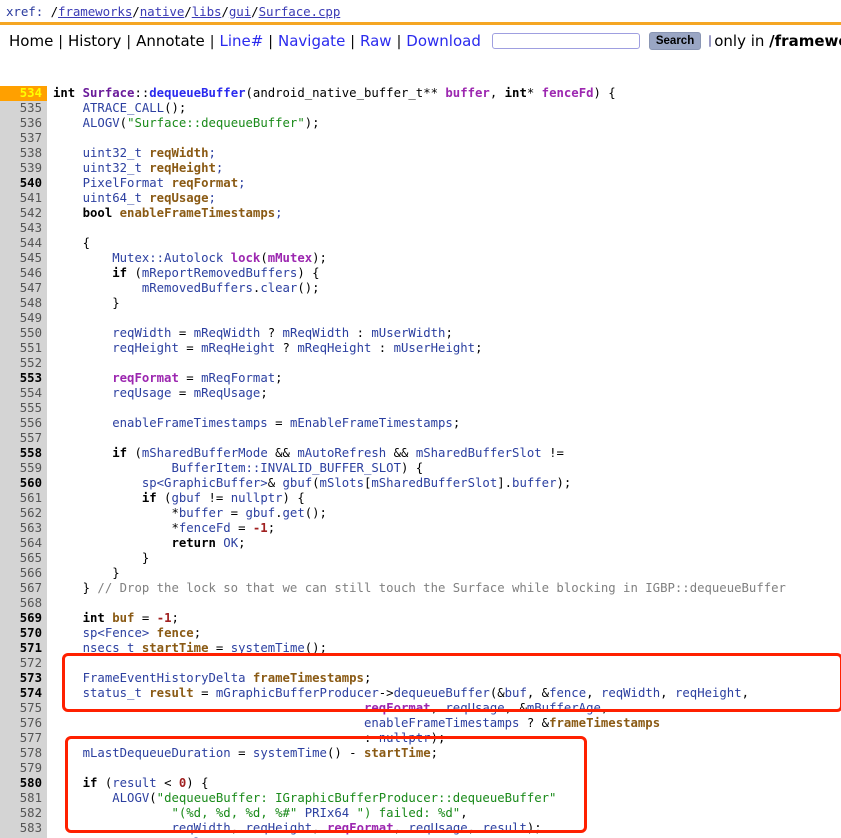 The image size is (841, 838). Describe the element at coordinates (376, 41) in the screenshot. I see `nav-item-raw: Raw` at that location.